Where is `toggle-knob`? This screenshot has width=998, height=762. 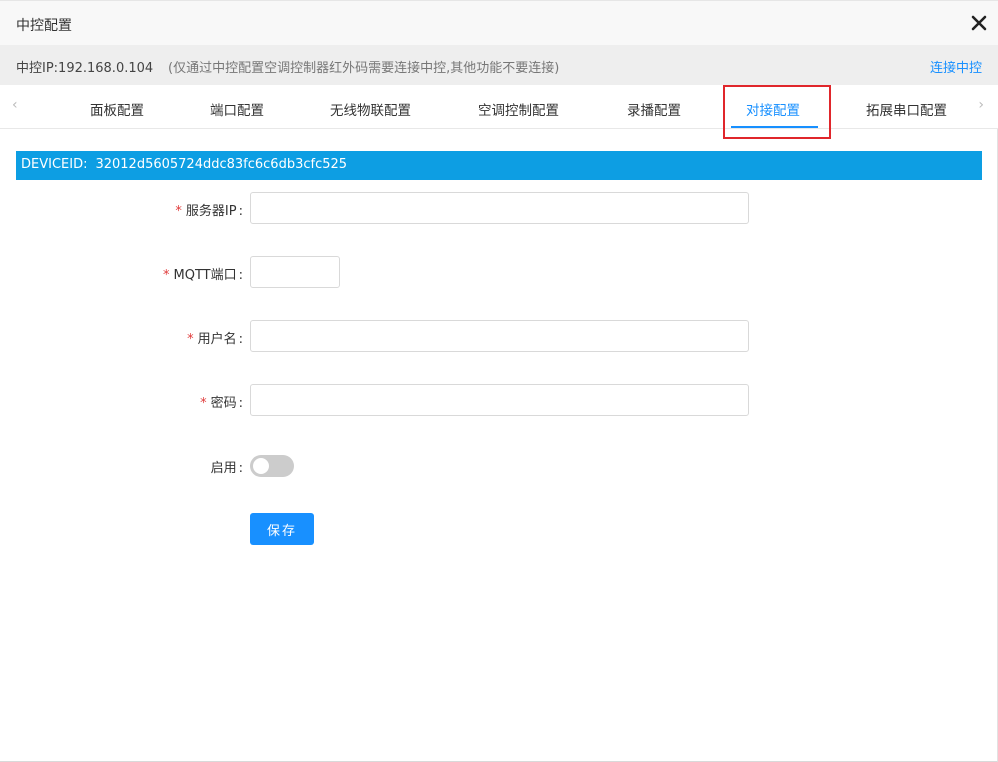
toggle-knob is located at coordinates (261, 466).